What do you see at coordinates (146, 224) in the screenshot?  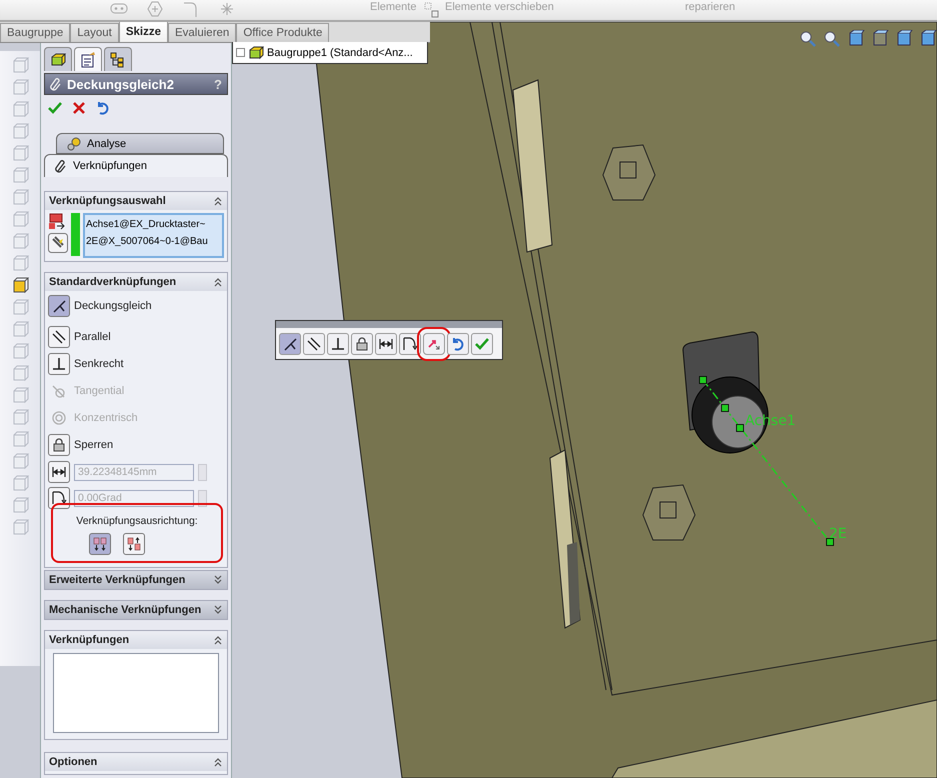 I see `selection-entry: Achse1@EX_Drucktaster~` at bounding box center [146, 224].